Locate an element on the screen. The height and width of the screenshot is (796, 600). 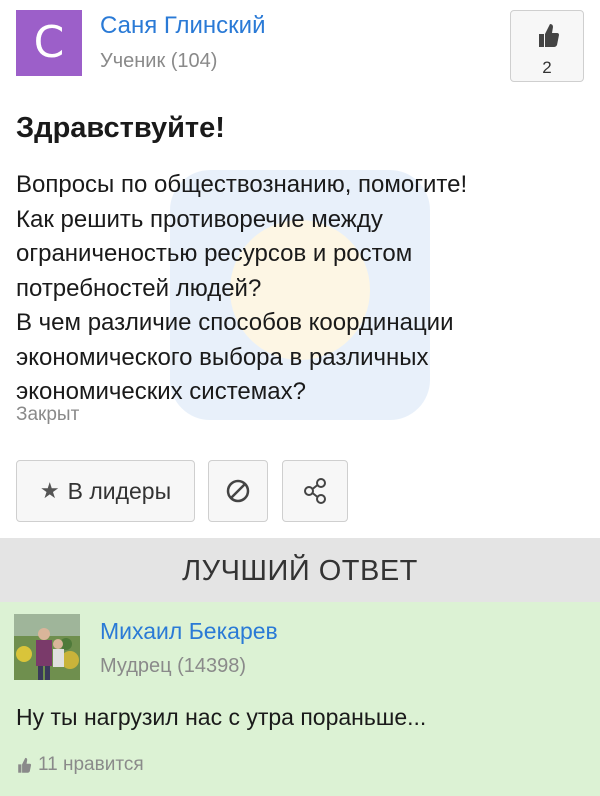
best-answer-header: ЛУЧШИЙ ОТВЕТ is located at coordinates (300, 570).